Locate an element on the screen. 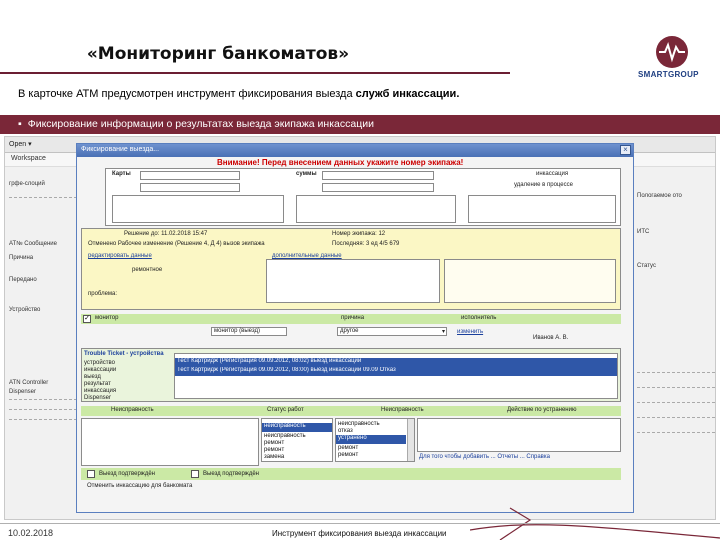  executor-link: изменить is located at coordinates (470, 332).